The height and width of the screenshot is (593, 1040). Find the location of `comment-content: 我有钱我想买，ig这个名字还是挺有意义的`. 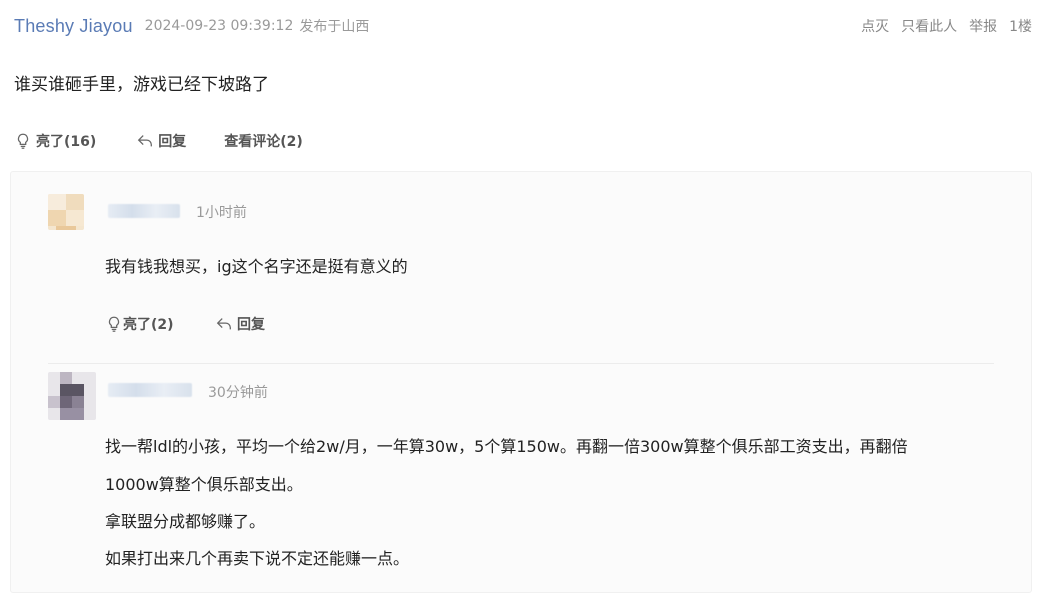

comment-content: 我有钱我想买，ig这个名字还是挺有意义的 is located at coordinates (256, 266).